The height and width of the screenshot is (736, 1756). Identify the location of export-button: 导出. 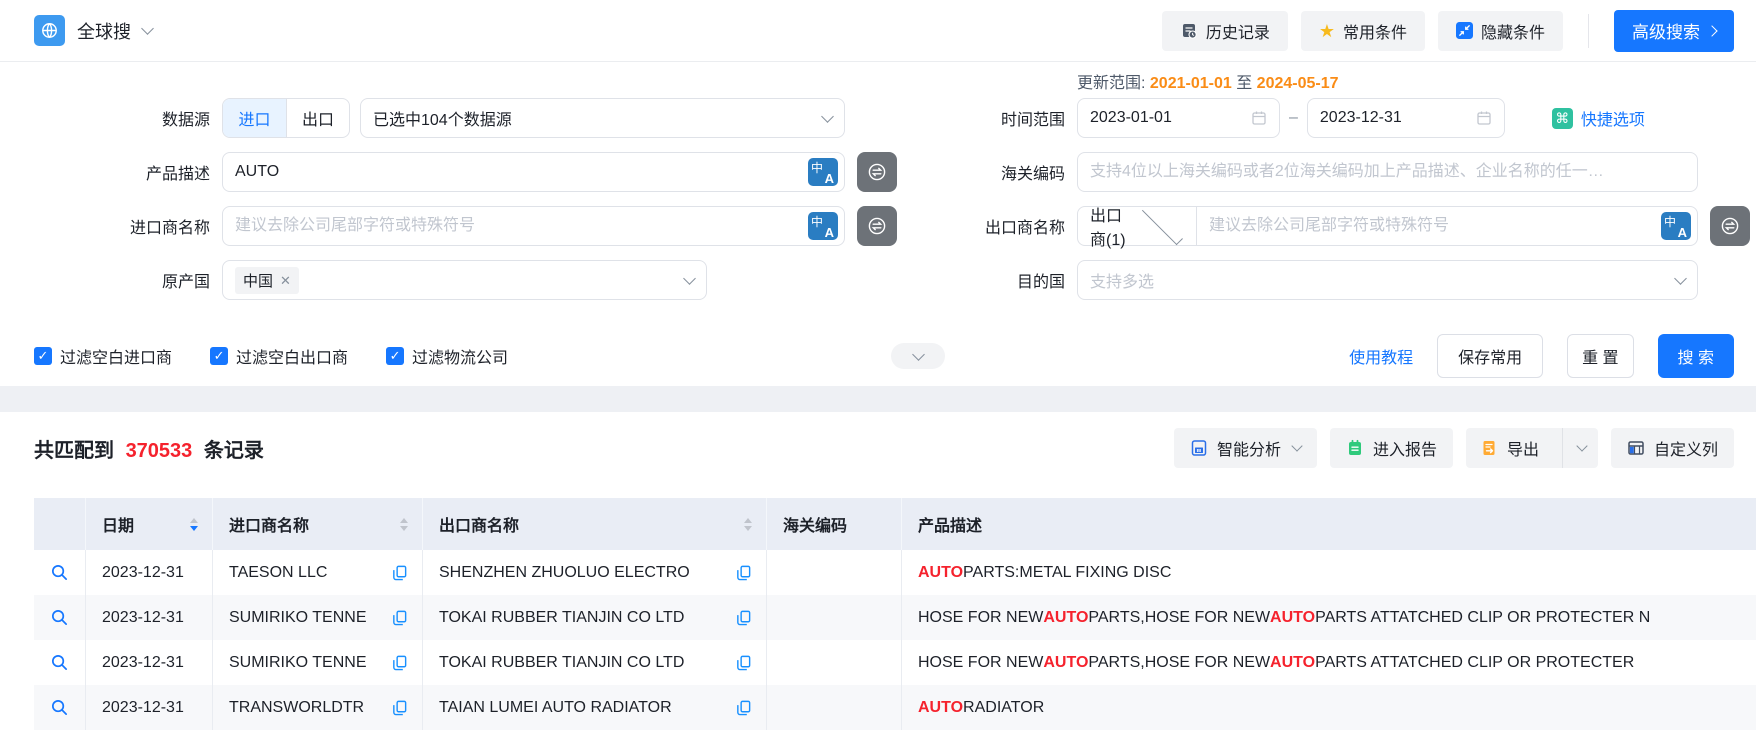
(1531, 448).